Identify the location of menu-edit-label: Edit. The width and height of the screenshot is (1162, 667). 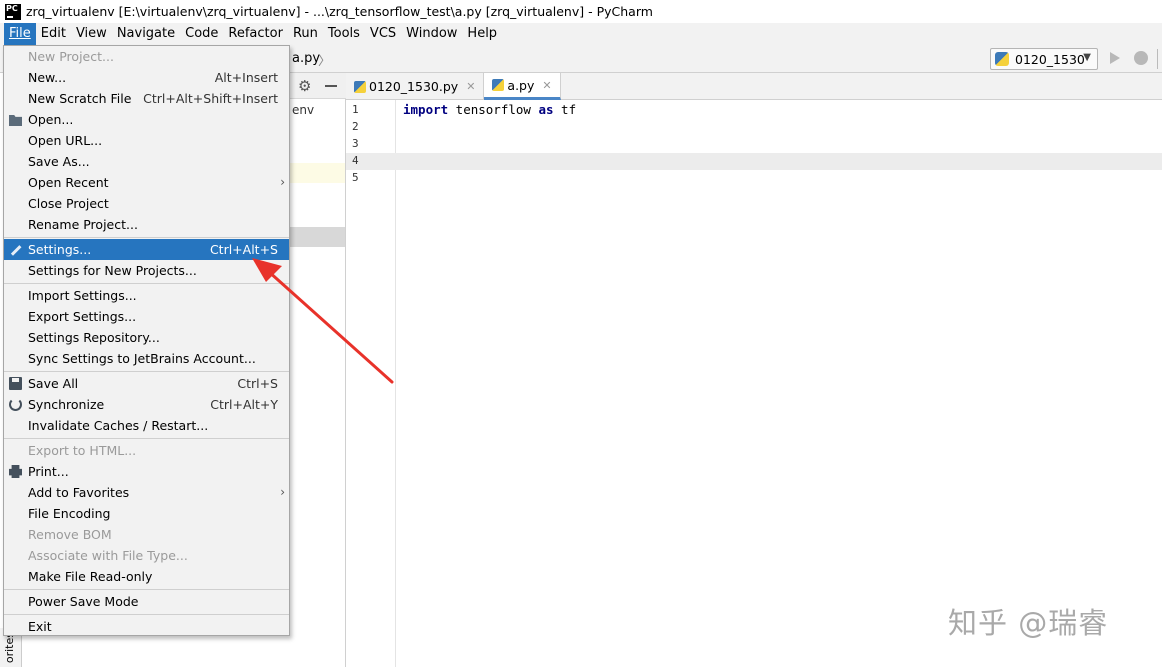
(53, 33).